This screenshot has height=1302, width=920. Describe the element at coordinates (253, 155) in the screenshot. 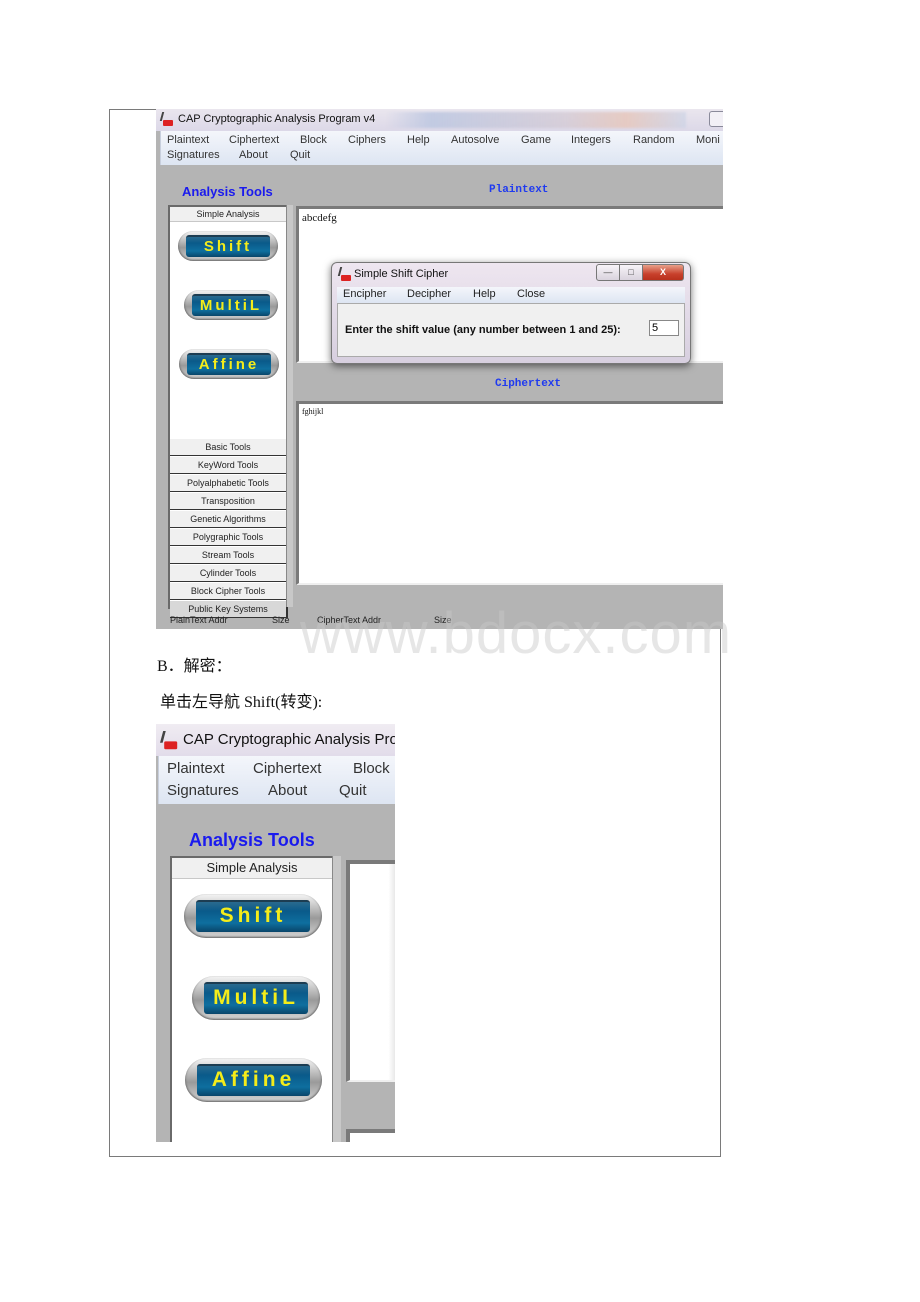

I see `menu-about: About` at that location.